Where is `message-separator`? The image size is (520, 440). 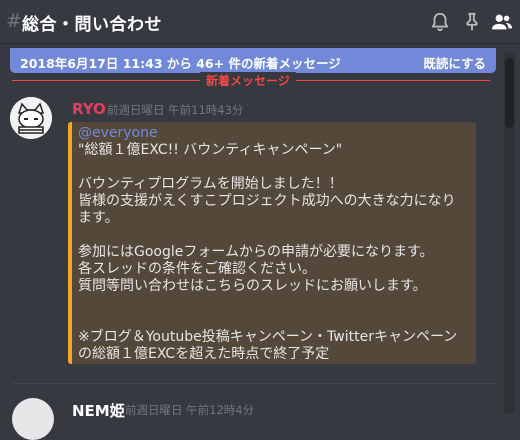
message-separator is located at coordinates (254, 383).